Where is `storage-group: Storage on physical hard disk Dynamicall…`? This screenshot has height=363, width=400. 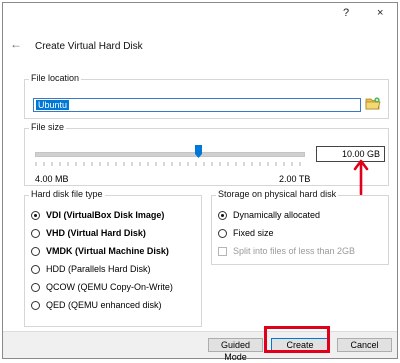
storage-group: Storage on physical hard disk Dynamicall… is located at coordinates (300, 227).